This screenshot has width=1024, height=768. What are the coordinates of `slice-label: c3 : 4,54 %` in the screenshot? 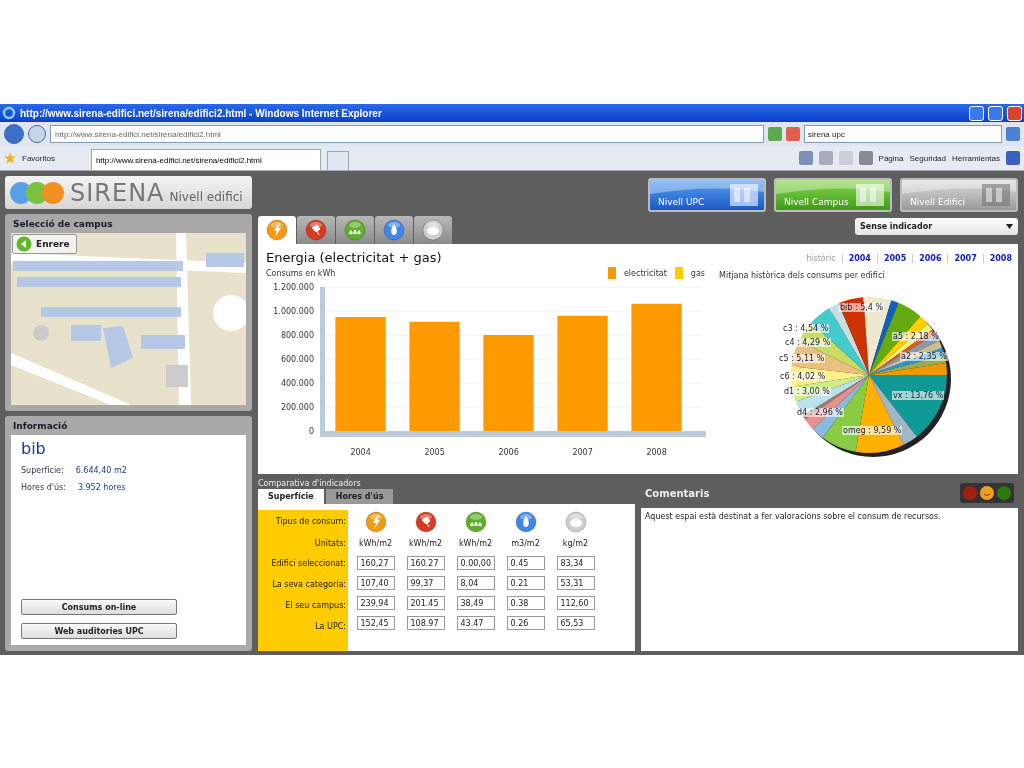 It's located at (806, 328).